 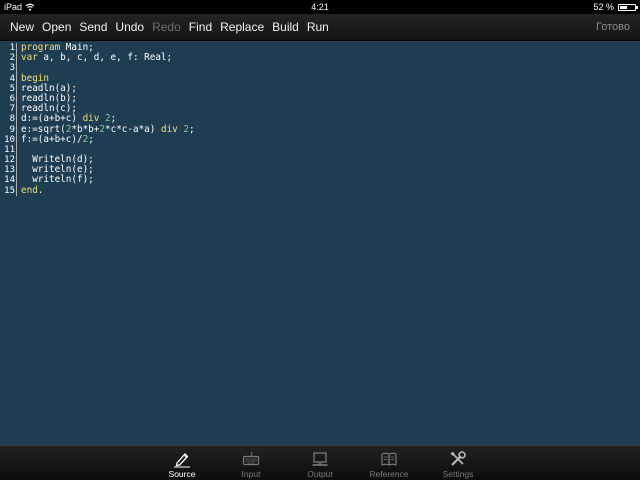 What do you see at coordinates (9, 190) in the screenshot?
I see `line-number: 15` at bounding box center [9, 190].